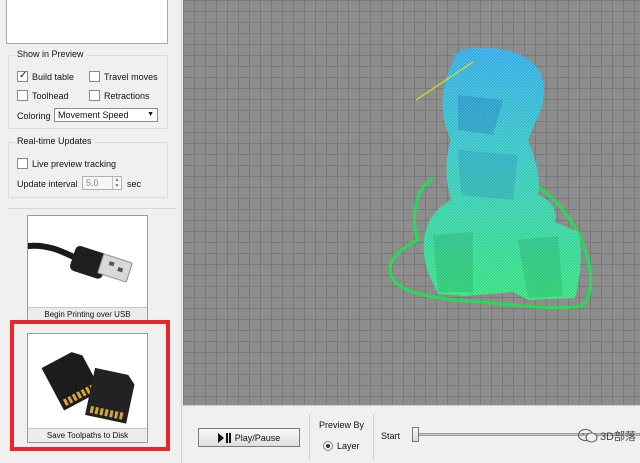 The height and width of the screenshot is (463, 640). What do you see at coordinates (80, 262) in the screenshot?
I see `usb-cable-icon` at bounding box center [80, 262].